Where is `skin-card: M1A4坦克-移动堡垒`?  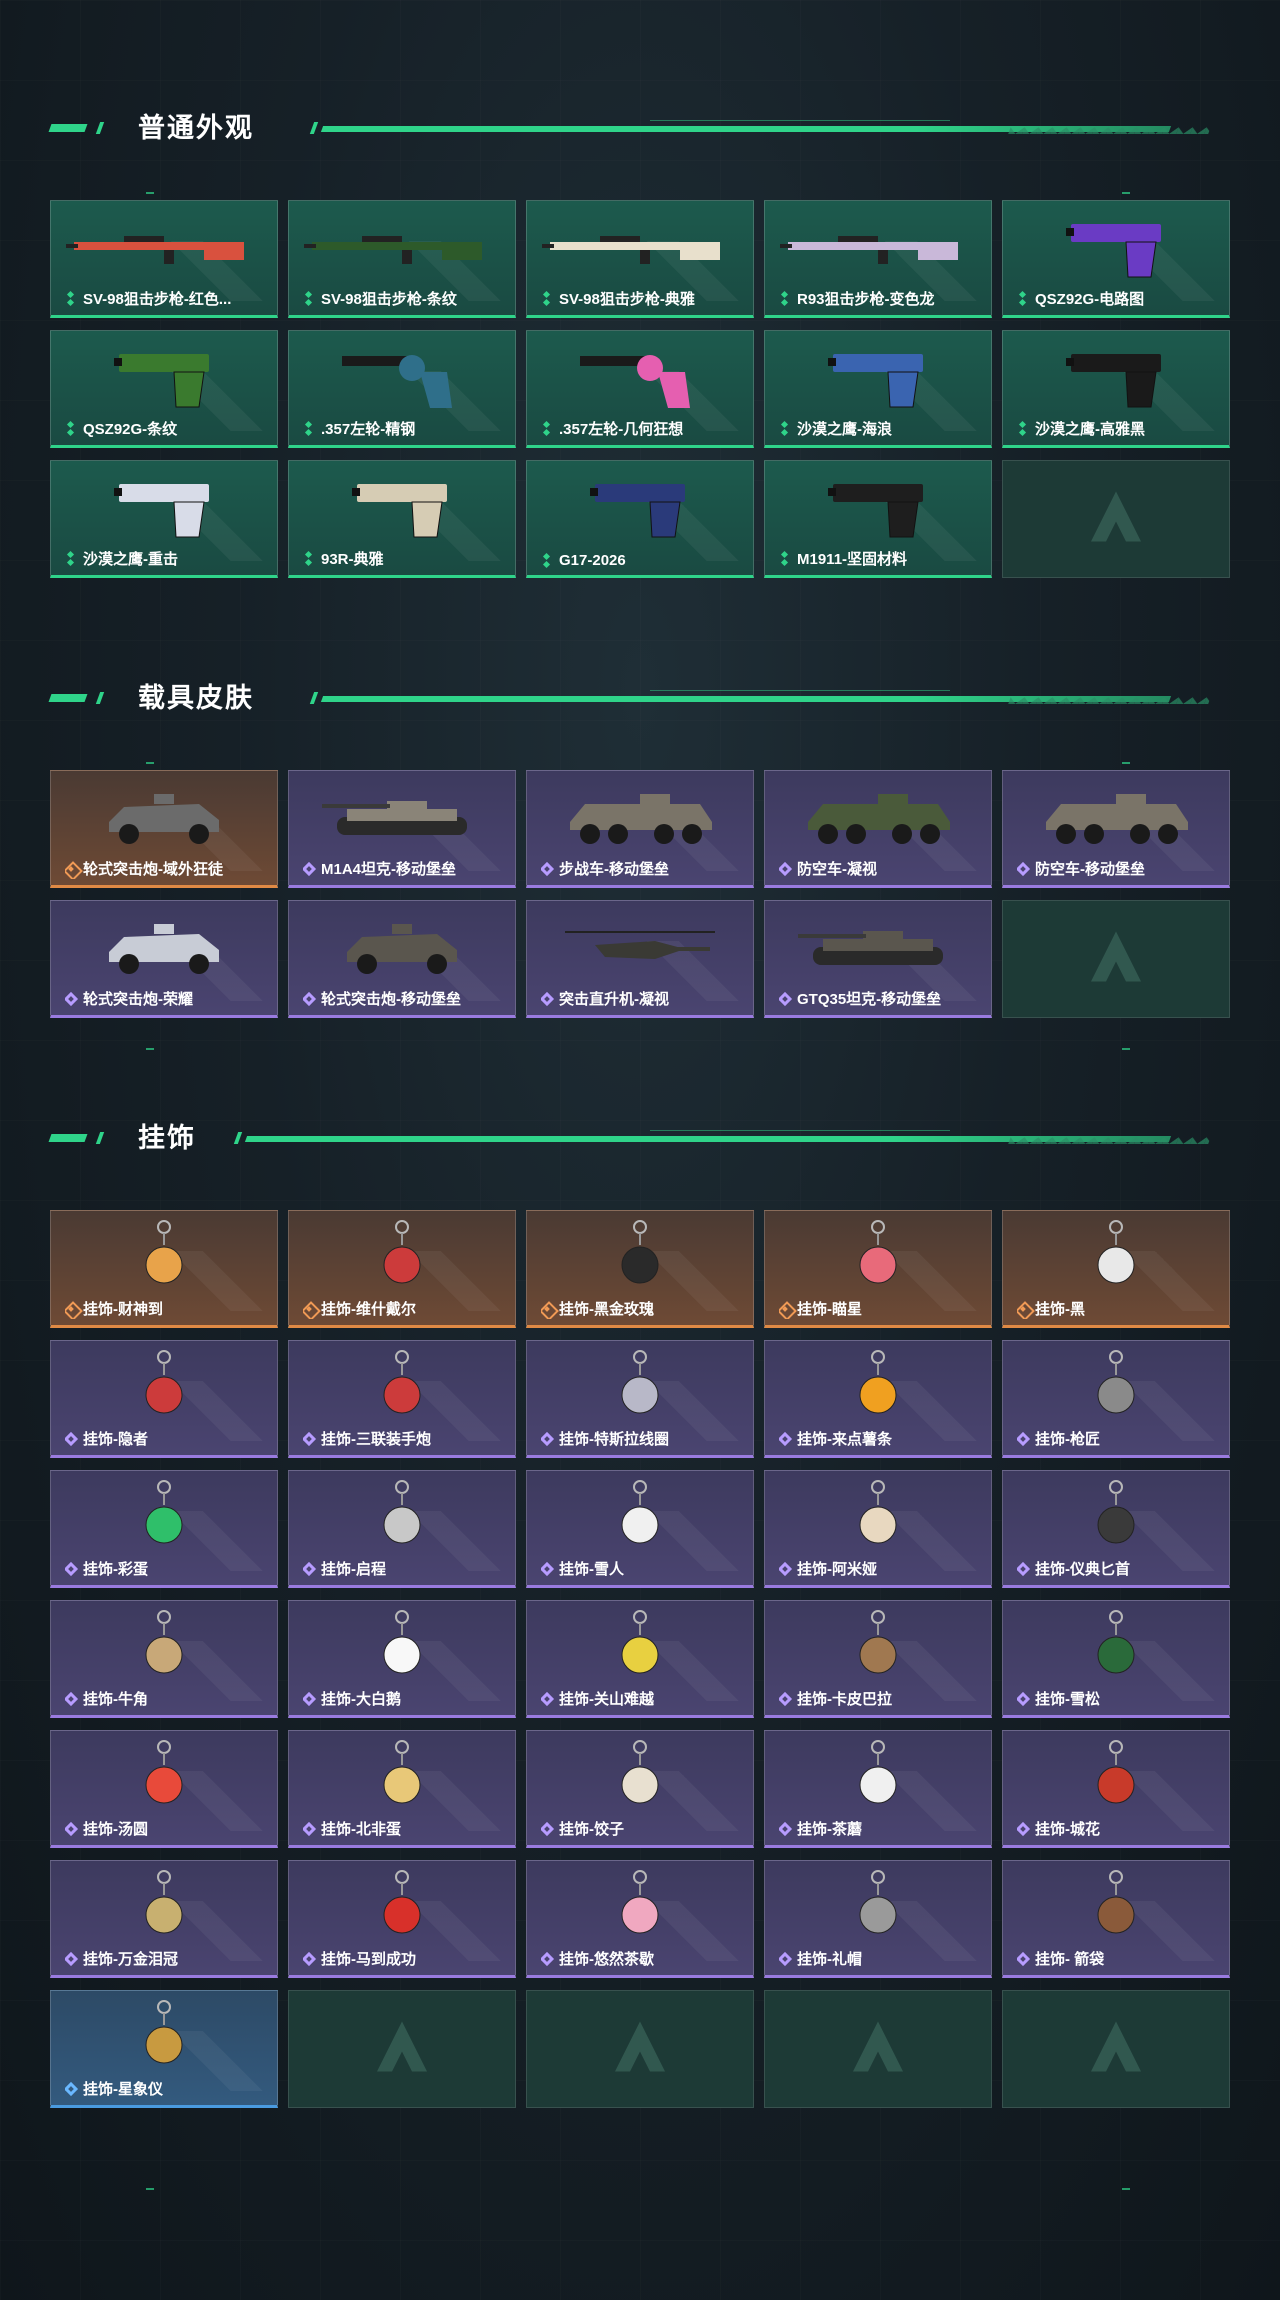
skin-card: M1A4坦克-移动堡垒 is located at coordinates (402, 829).